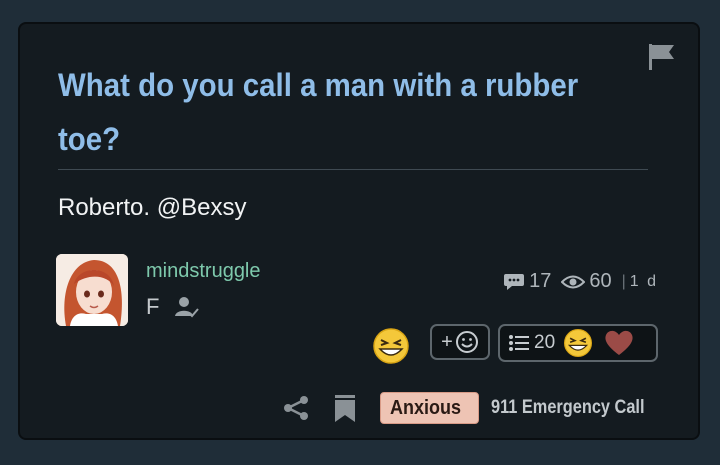 This screenshot has height=465, width=720. What do you see at coordinates (568, 407) in the screenshot?
I see `category-label: 911 Emergency Call` at bounding box center [568, 407].